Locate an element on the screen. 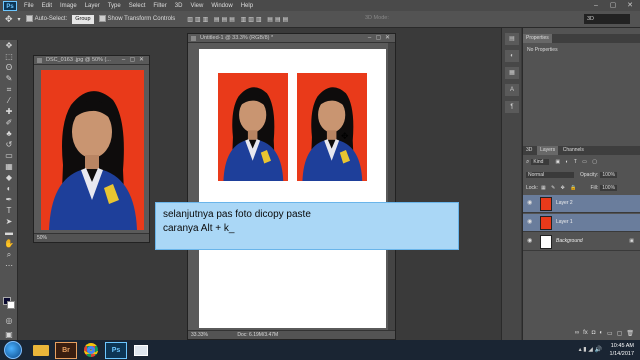 The height and width of the screenshot is (360, 640). system-tray-icons: ▴ ▮ ◢ 🔊 is located at coordinates (590, 349).